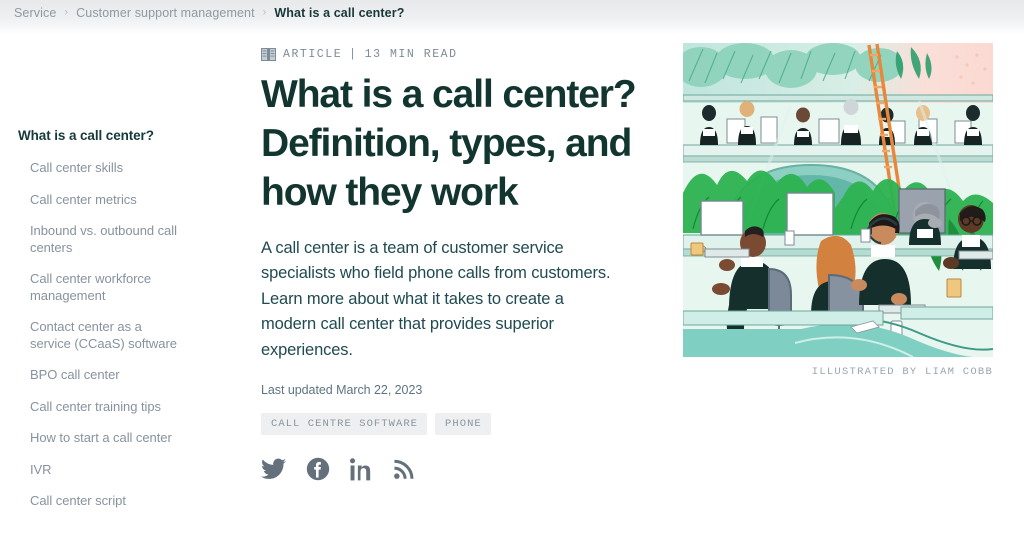 The image size is (1024, 539). Describe the element at coordinates (116, 375) in the screenshot. I see `sidebar-item-bpo-call-center: BPO call center` at that location.